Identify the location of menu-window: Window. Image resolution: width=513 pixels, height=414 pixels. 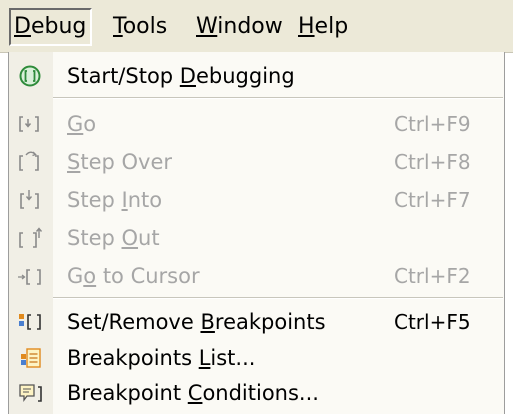
(239, 27).